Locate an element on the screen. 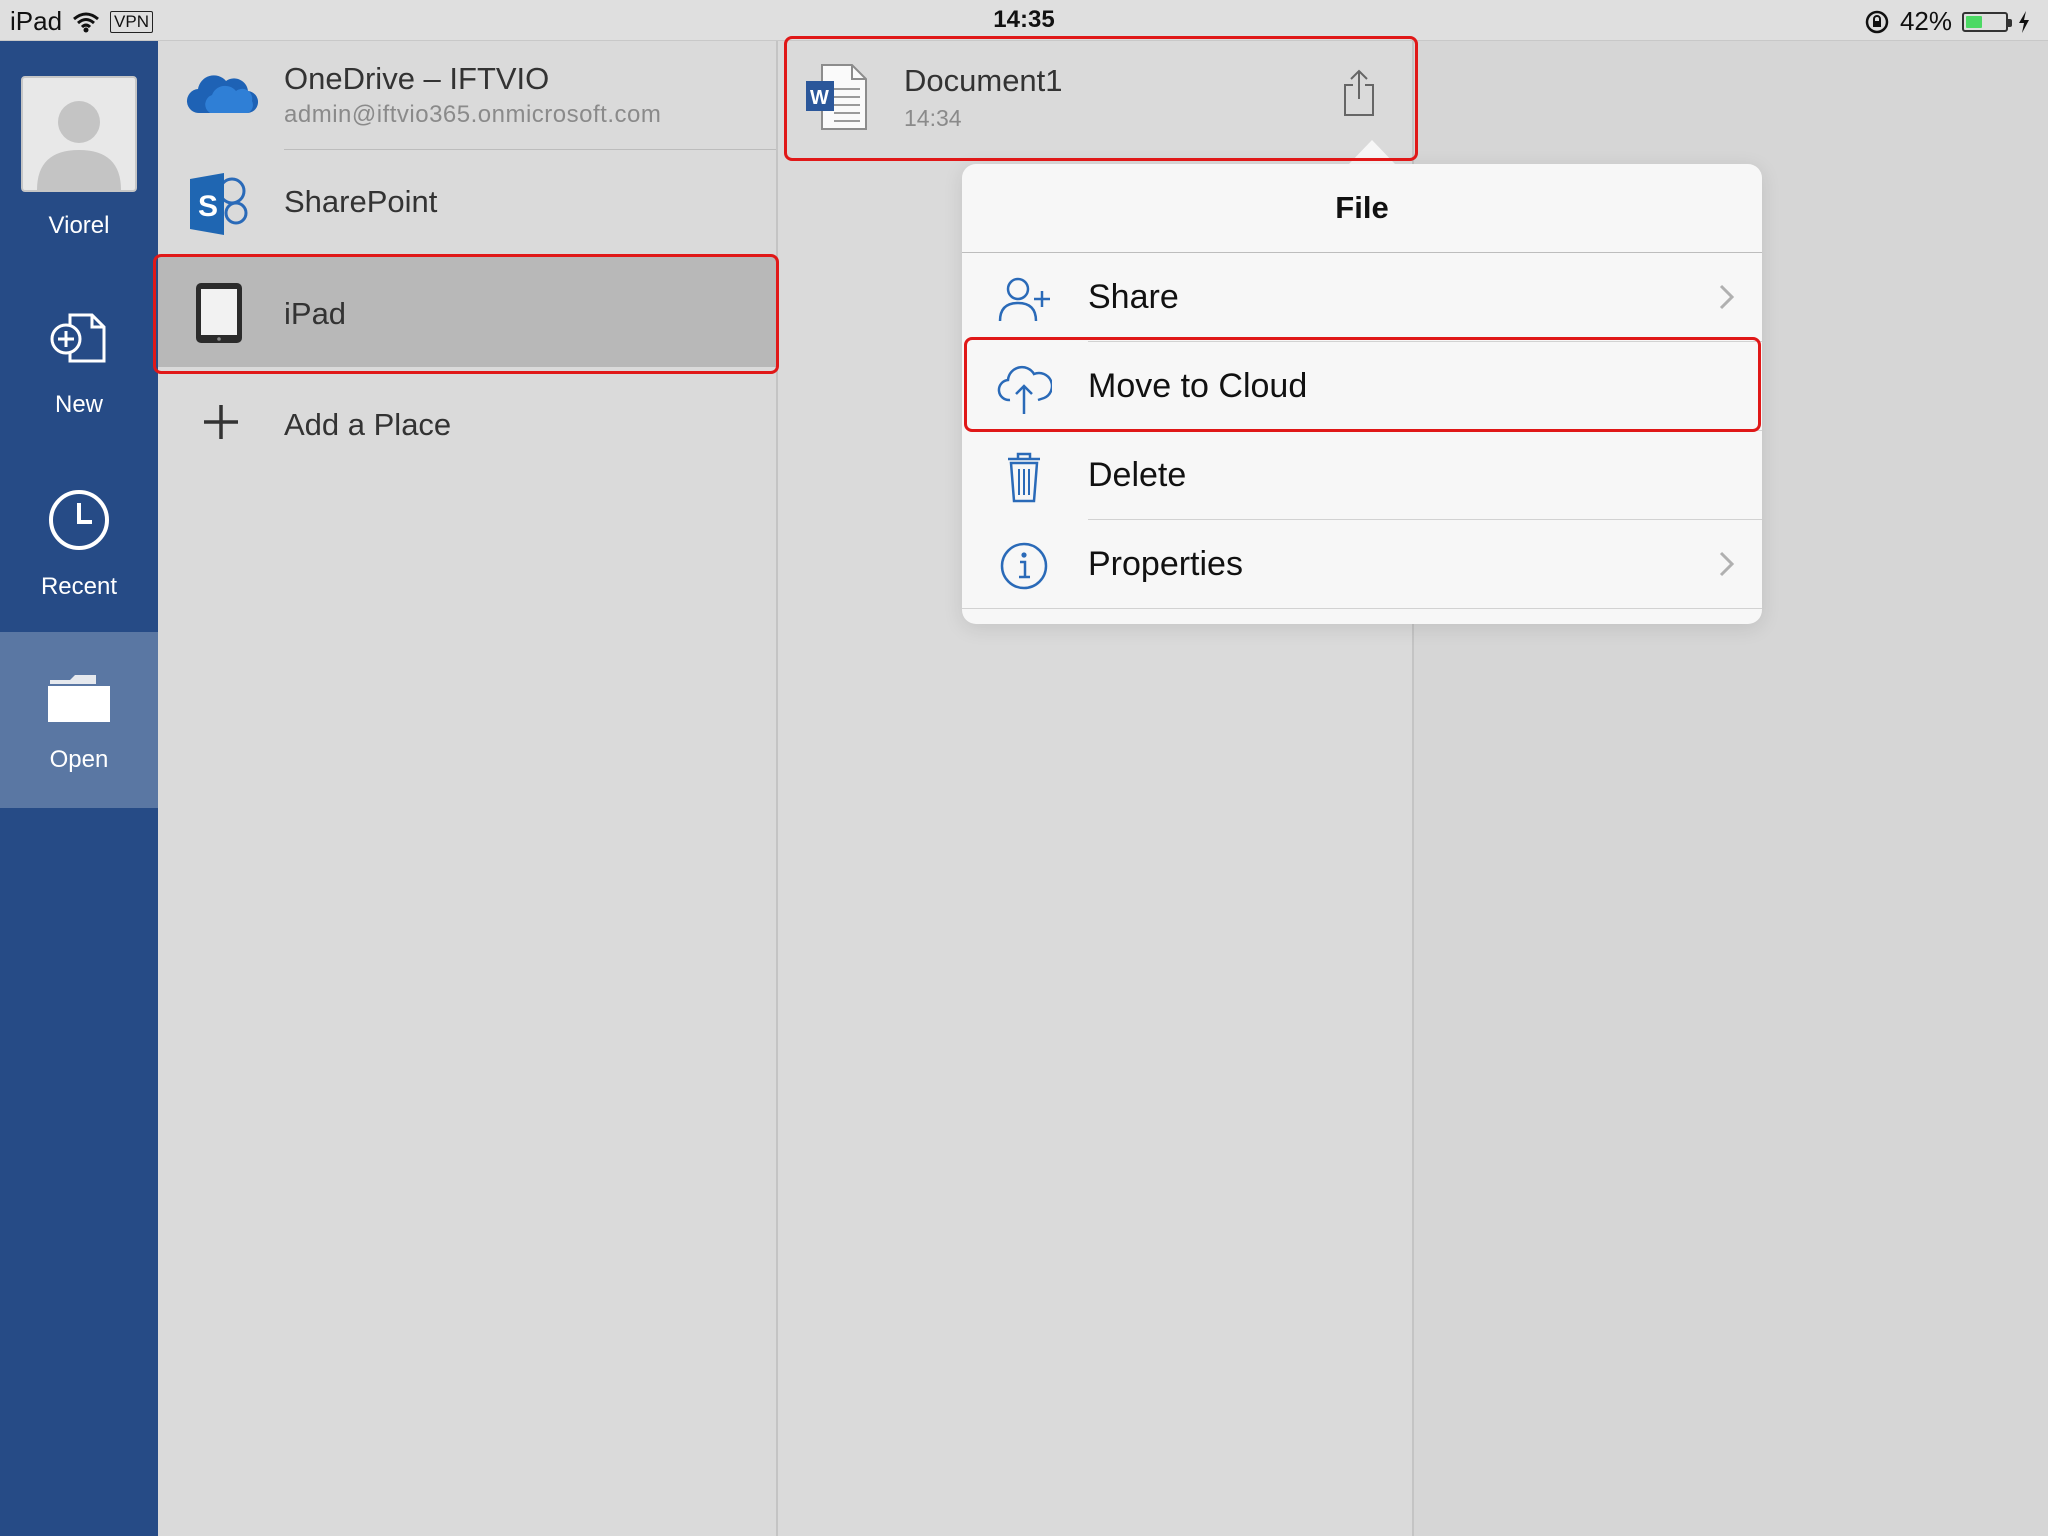 The width and height of the screenshot is (2048, 1536). status-right: 42% is located at coordinates (1947, 21).